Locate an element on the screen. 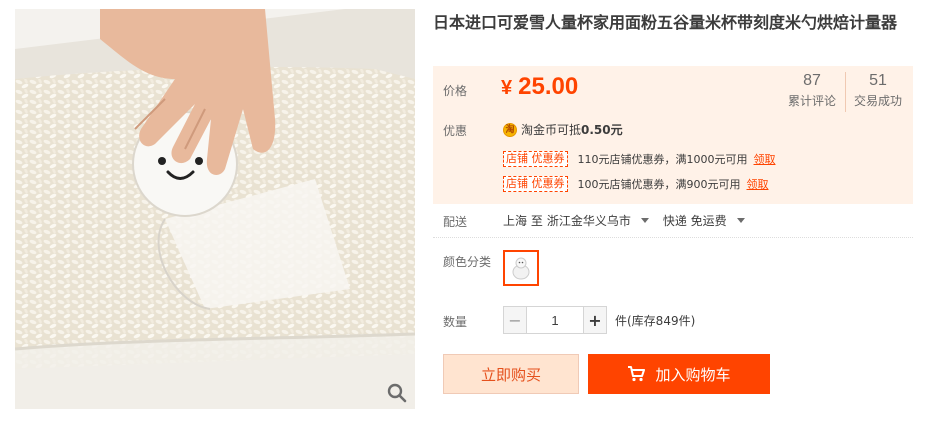 The width and height of the screenshot is (925, 422). divider is located at coordinates (673, 237).